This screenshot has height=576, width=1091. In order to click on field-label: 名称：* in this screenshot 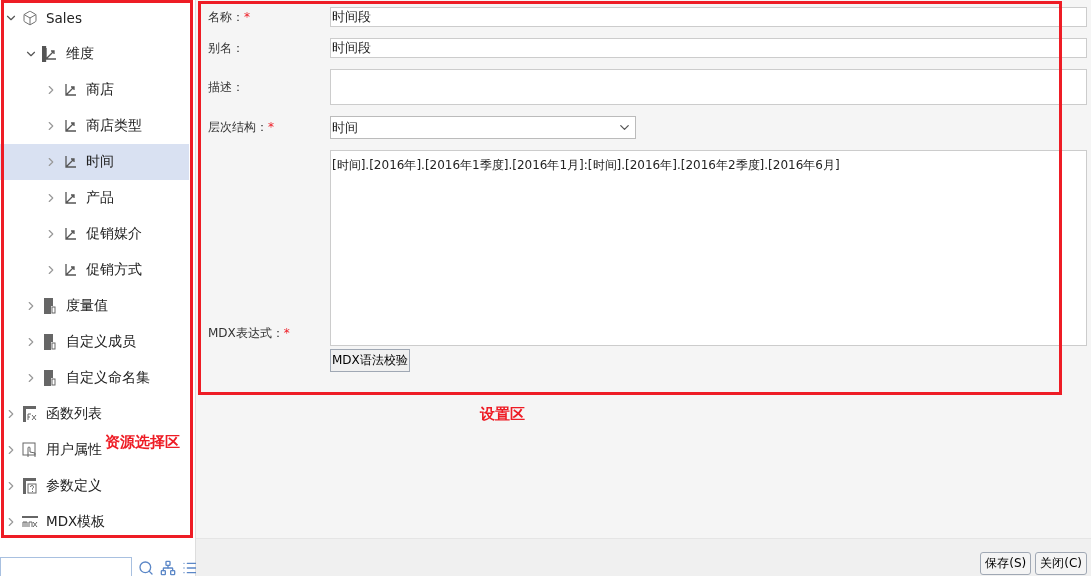, I will do `click(229, 17)`.